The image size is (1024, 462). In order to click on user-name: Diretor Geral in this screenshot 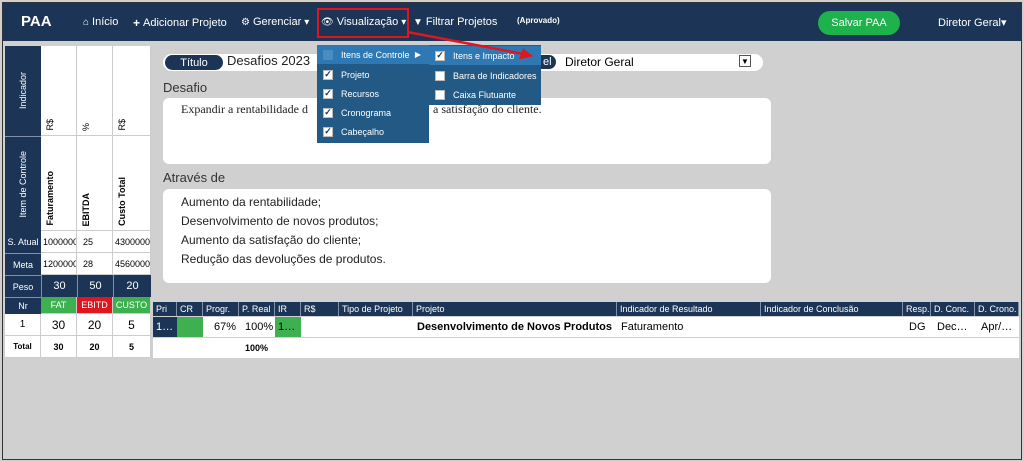, I will do `click(969, 23)`.